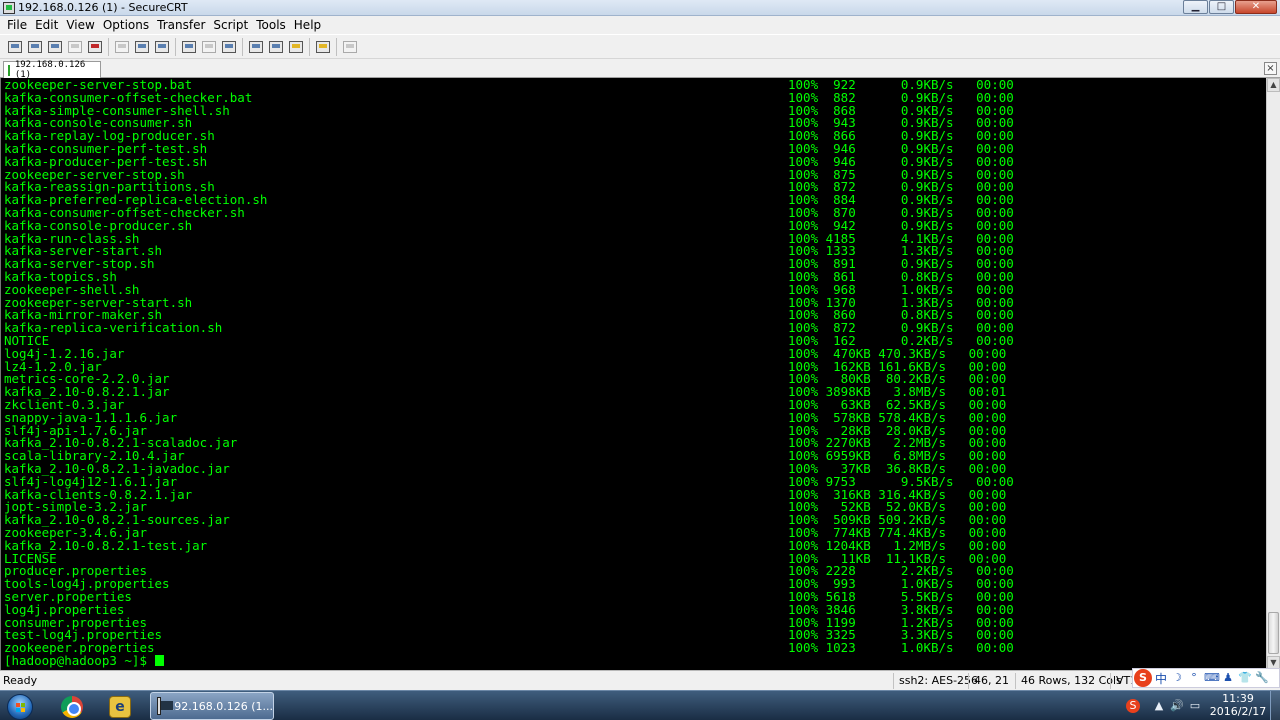 Image resolution: width=1280 pixels, height=720 pixels. I want to click on sogou-ime-icon: S, so click(1143, 678).